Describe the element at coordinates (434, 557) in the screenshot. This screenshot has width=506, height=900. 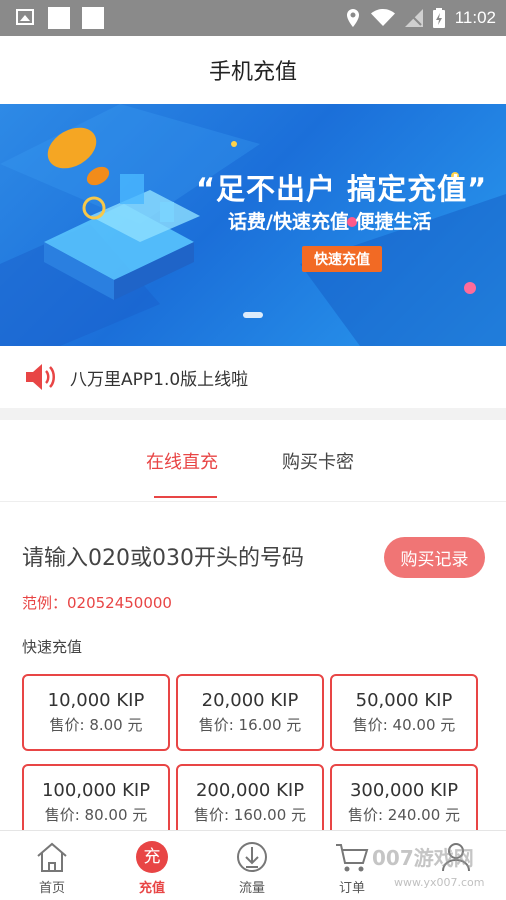
I see `purchase-records-button: 购买记录` at that location.